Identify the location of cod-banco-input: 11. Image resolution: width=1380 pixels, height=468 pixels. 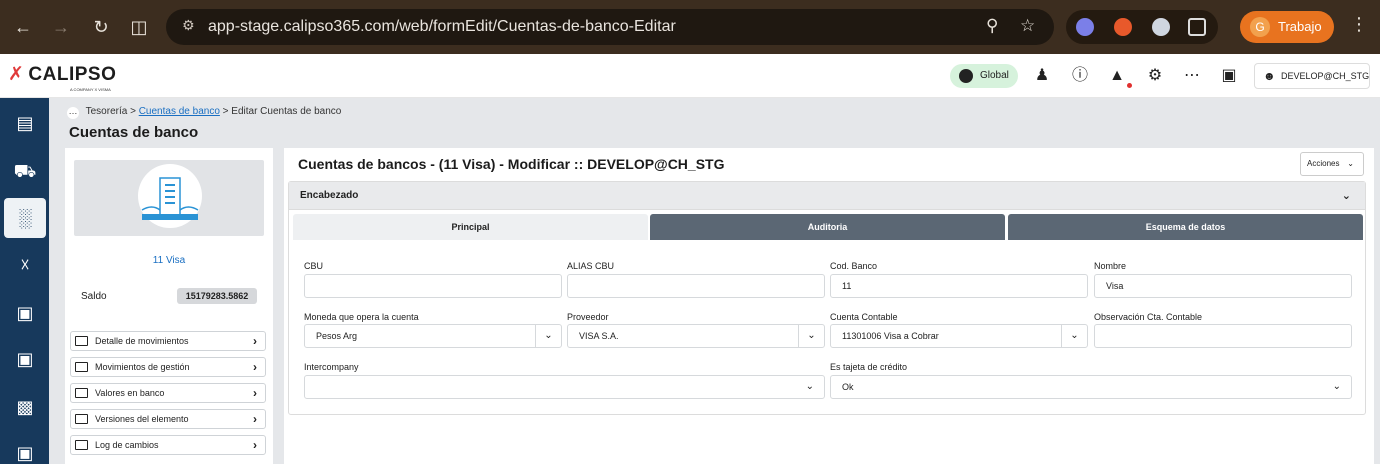
(959, 286).